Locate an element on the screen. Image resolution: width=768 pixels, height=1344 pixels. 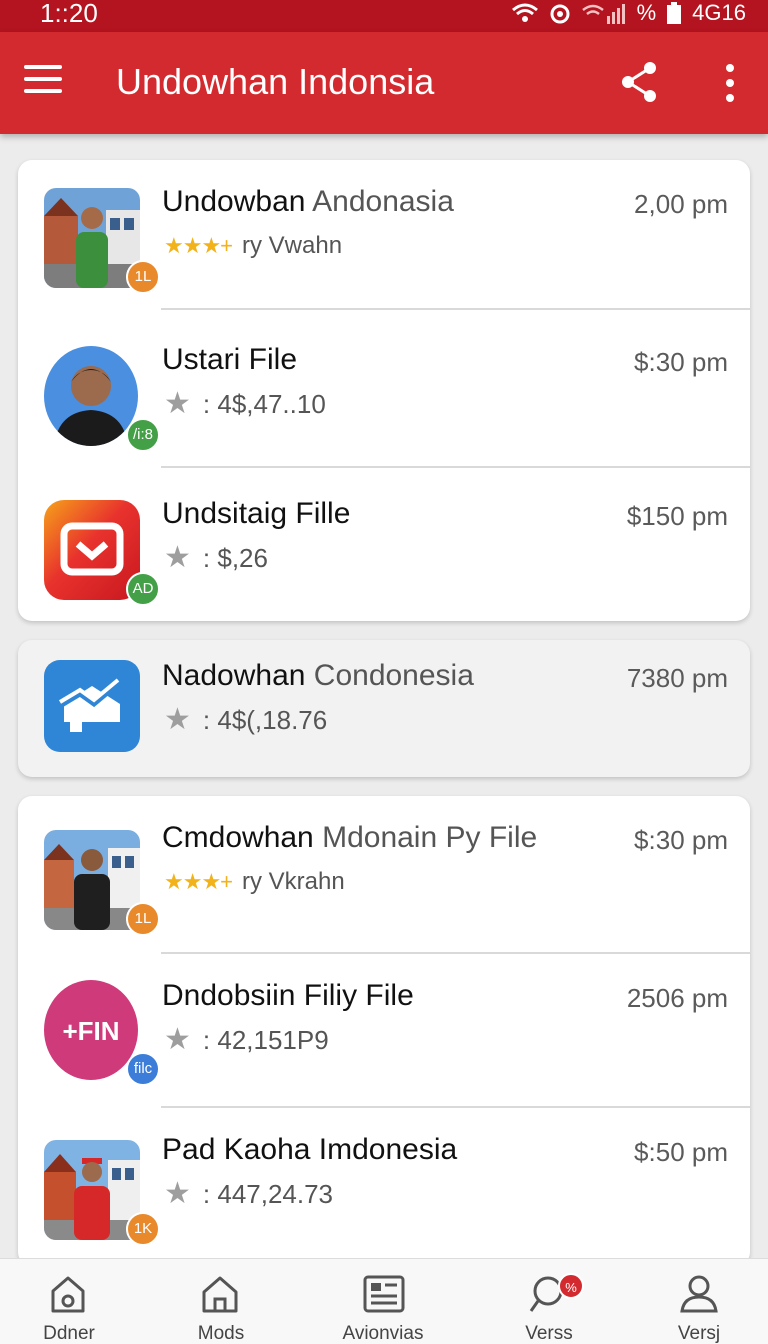
alarm-icon is located at coordinates (560, 14).